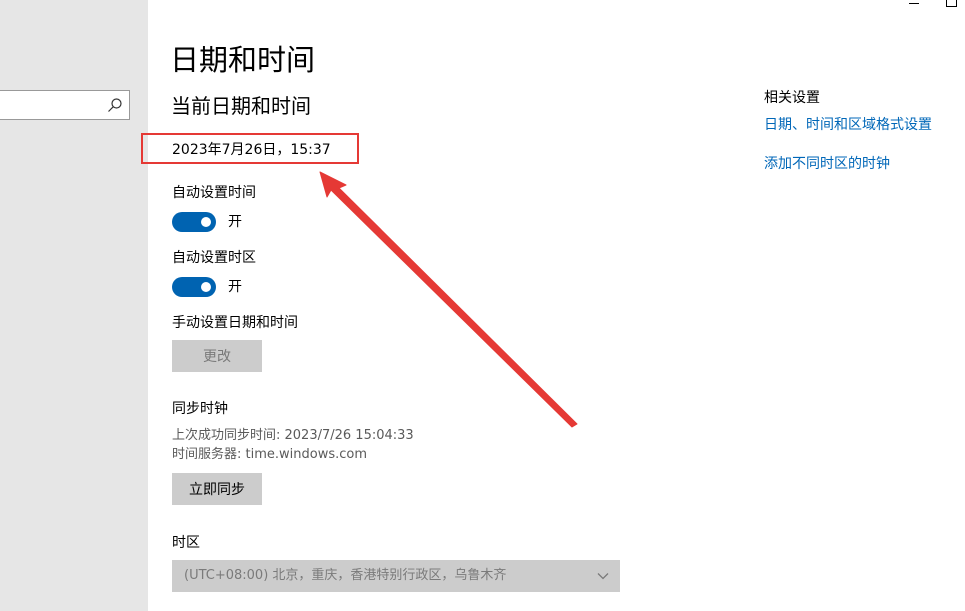 The height and width of the screenshot is (611, 965). I want to click on add-clocks-link: 添加不同时区的时钟, so click(827, 164).